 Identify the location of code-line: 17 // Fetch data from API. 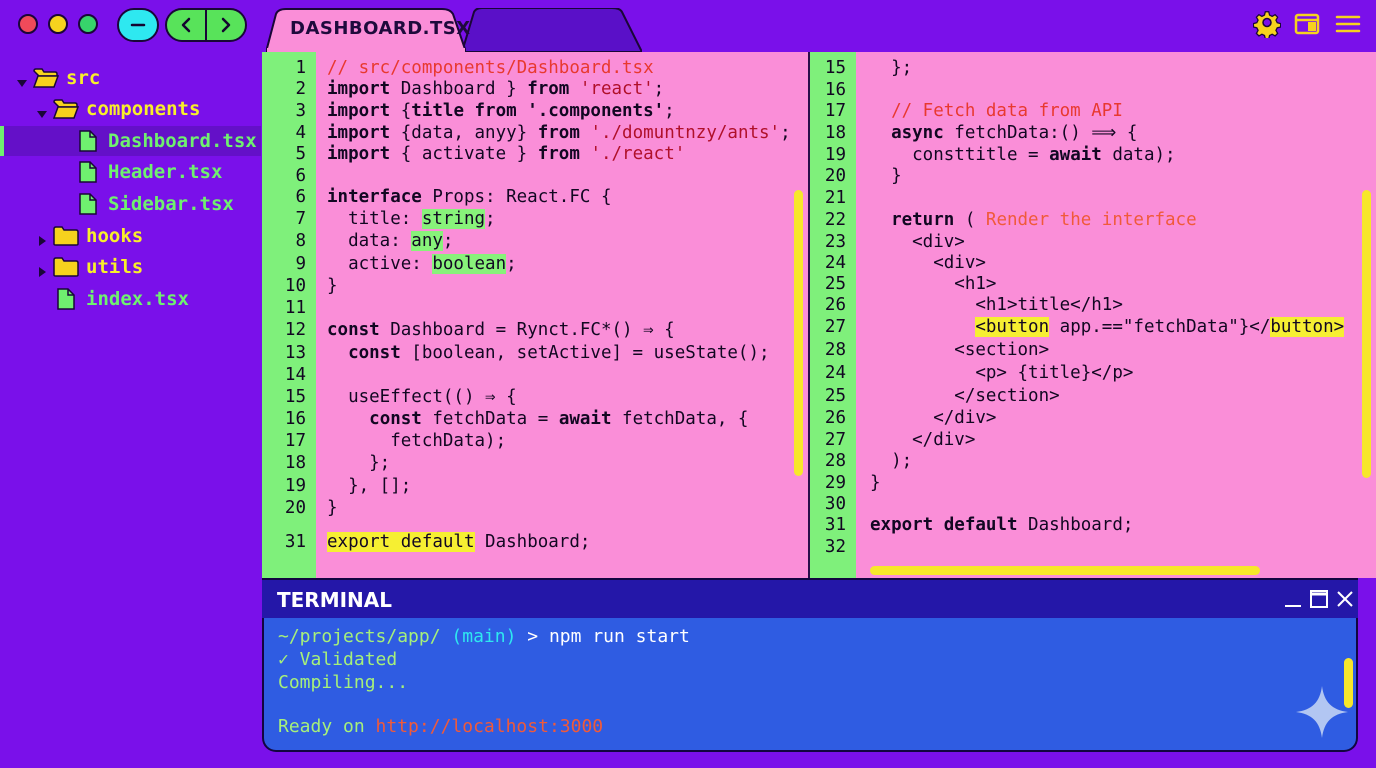
(1093, 111).